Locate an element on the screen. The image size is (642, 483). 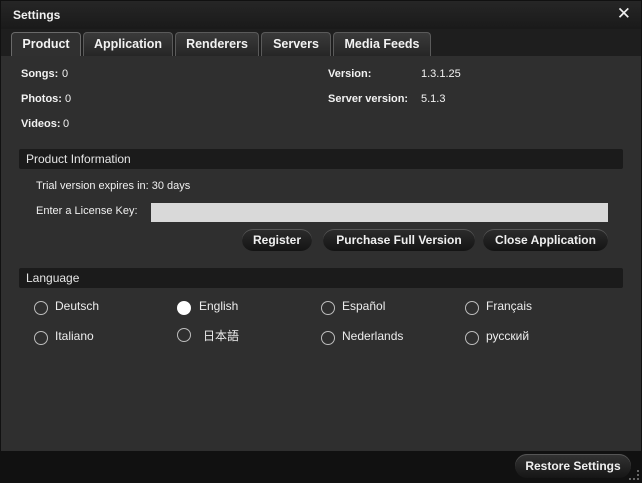
tab-label: Media Feeds is located at coordinates (382, 44).